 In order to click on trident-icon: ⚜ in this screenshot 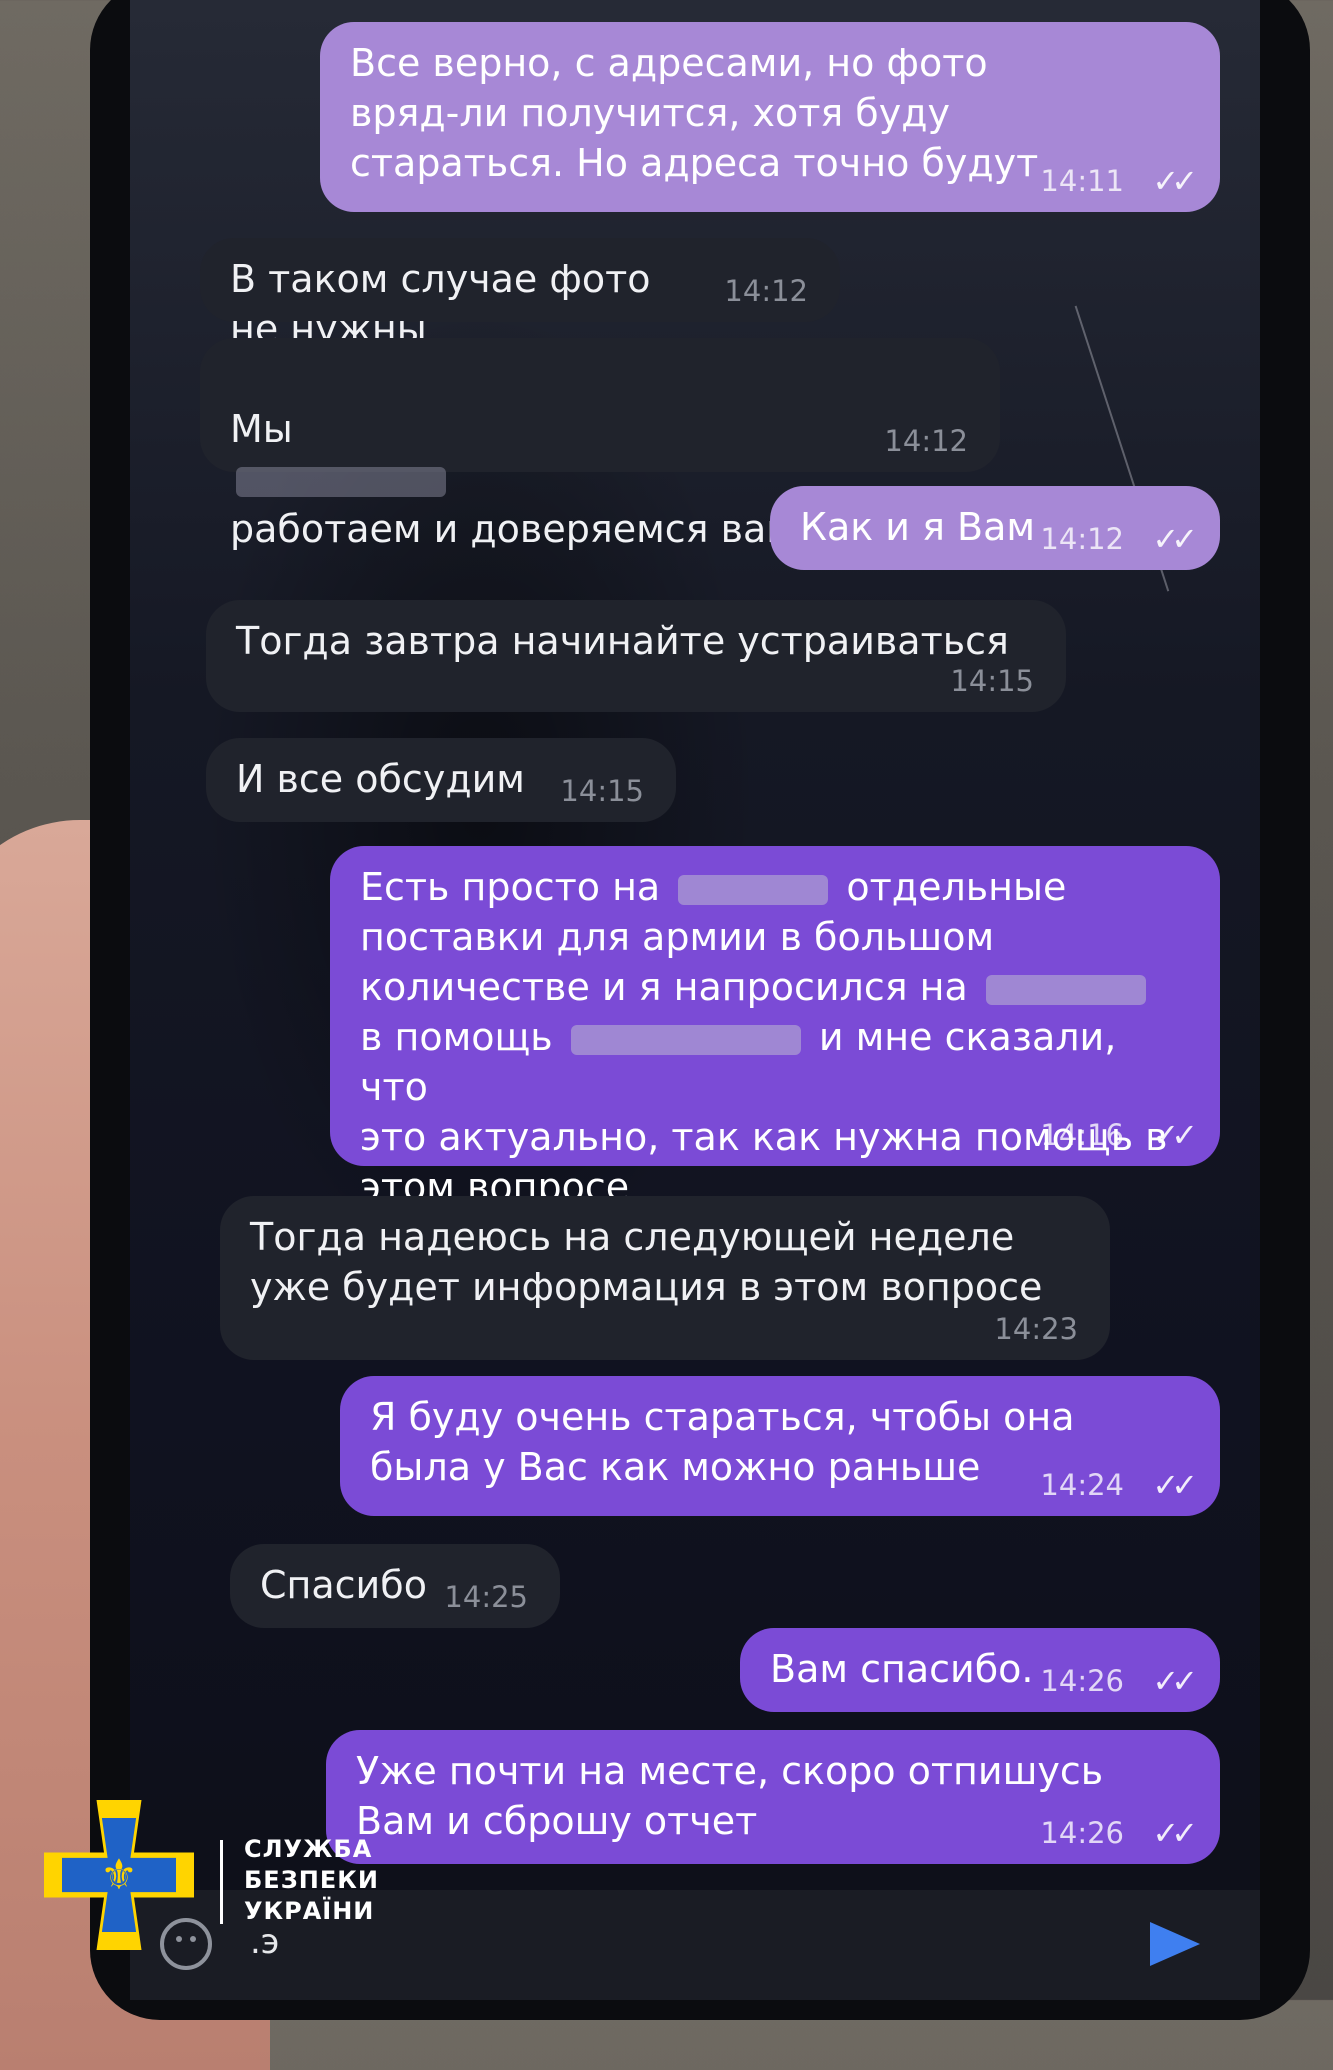, I will do `click(119, 1874)`.